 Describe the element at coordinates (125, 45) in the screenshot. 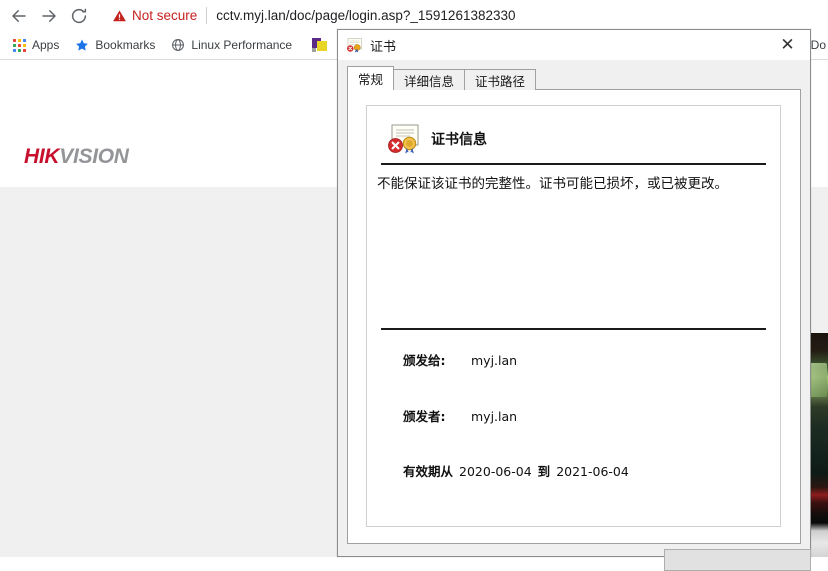

I see `bookmark-bookmarks-label: Bookmarks` at that location.